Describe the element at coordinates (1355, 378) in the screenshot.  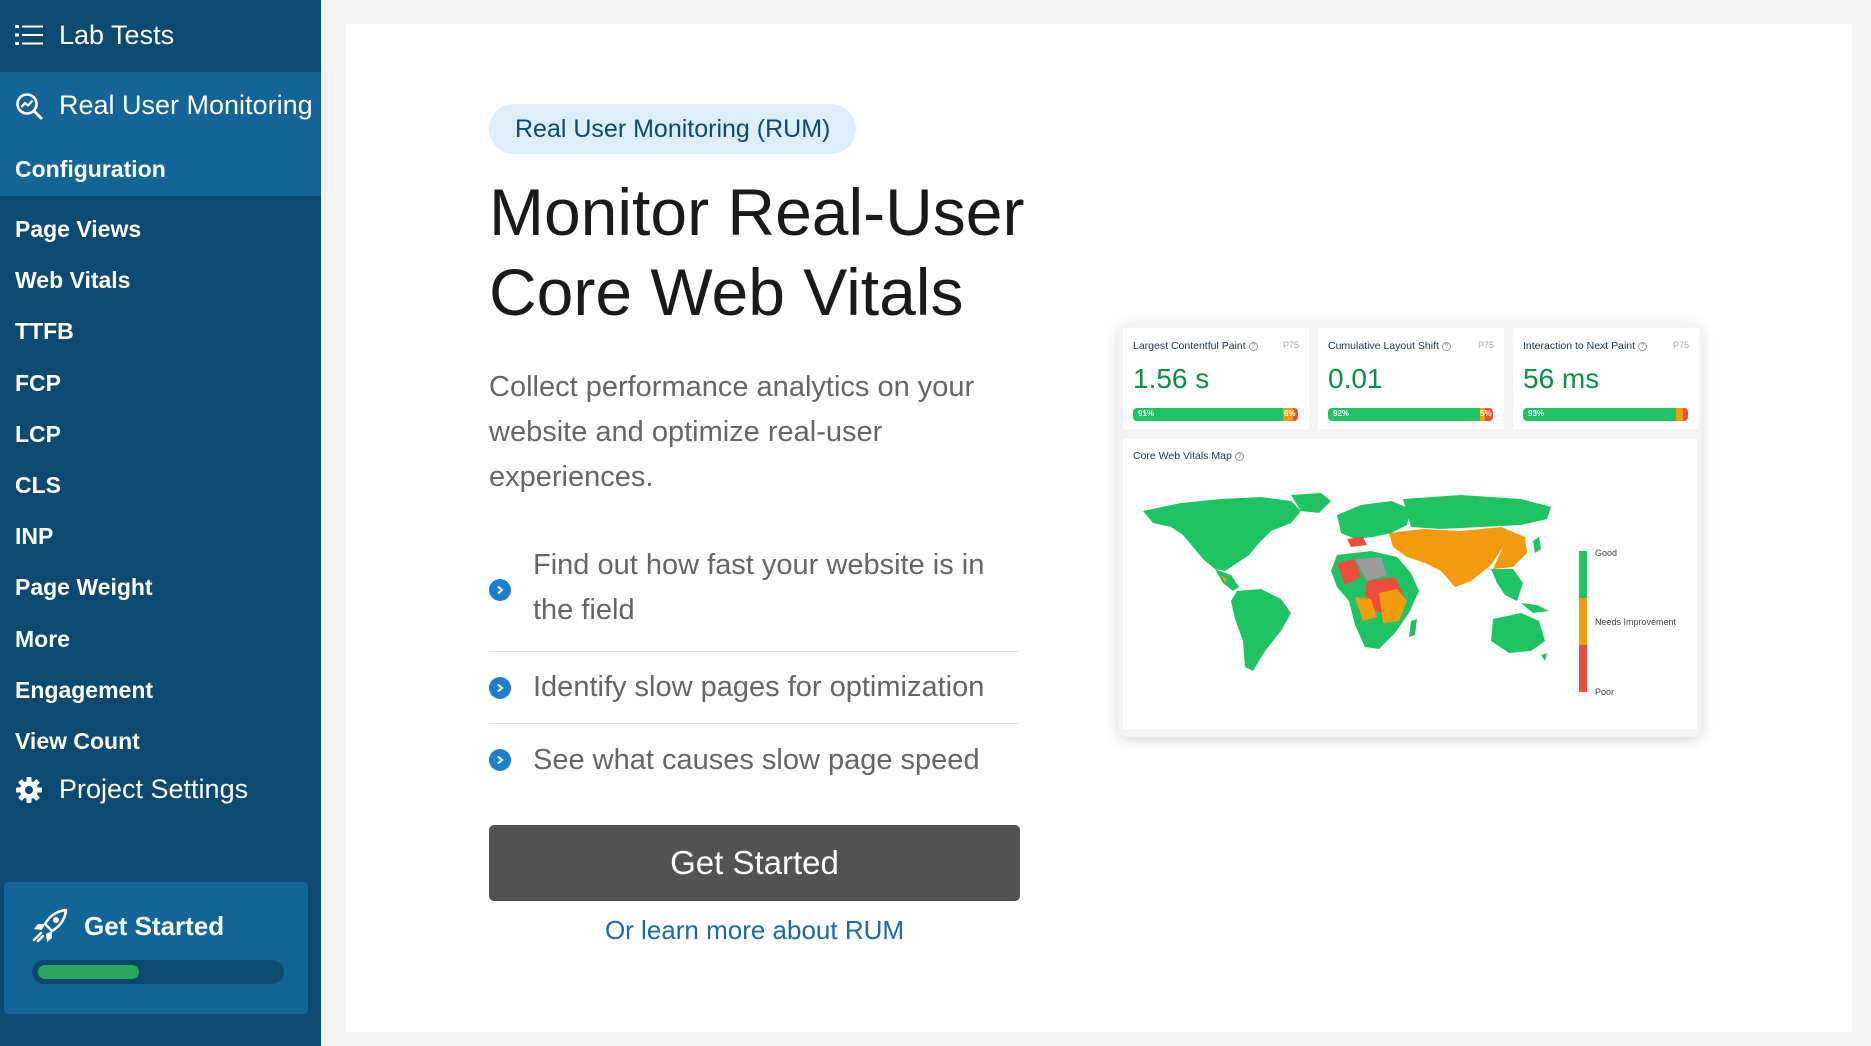
I see `metric-value: 0.01` at that location.